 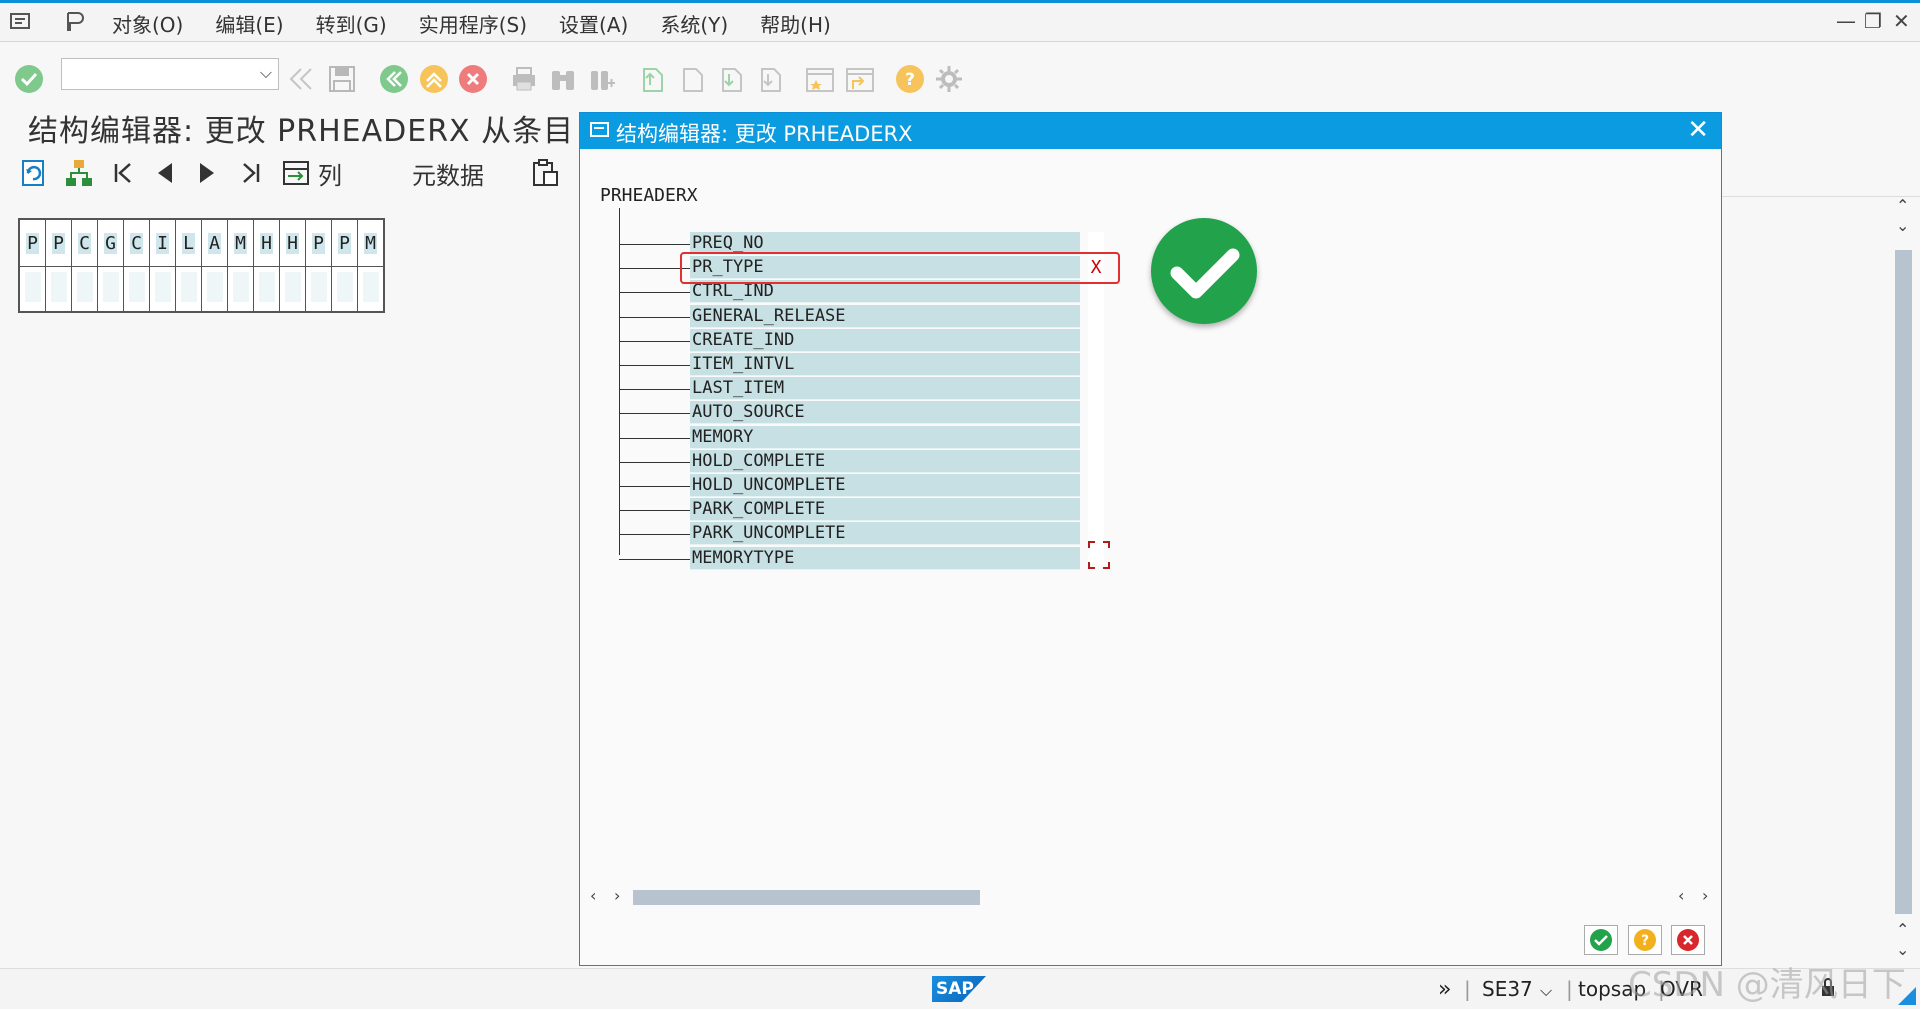 What do you see at coordinates (251, 173) in the screenshot?
I see `last-column-icon` at bounding box center [251, 173].